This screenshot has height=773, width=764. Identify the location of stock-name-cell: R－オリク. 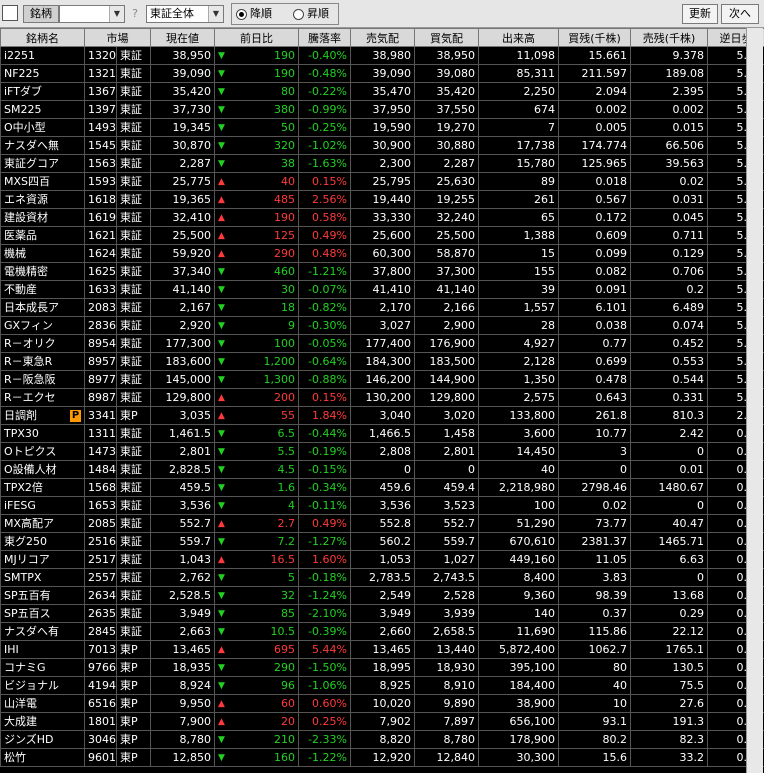
(42, 343).